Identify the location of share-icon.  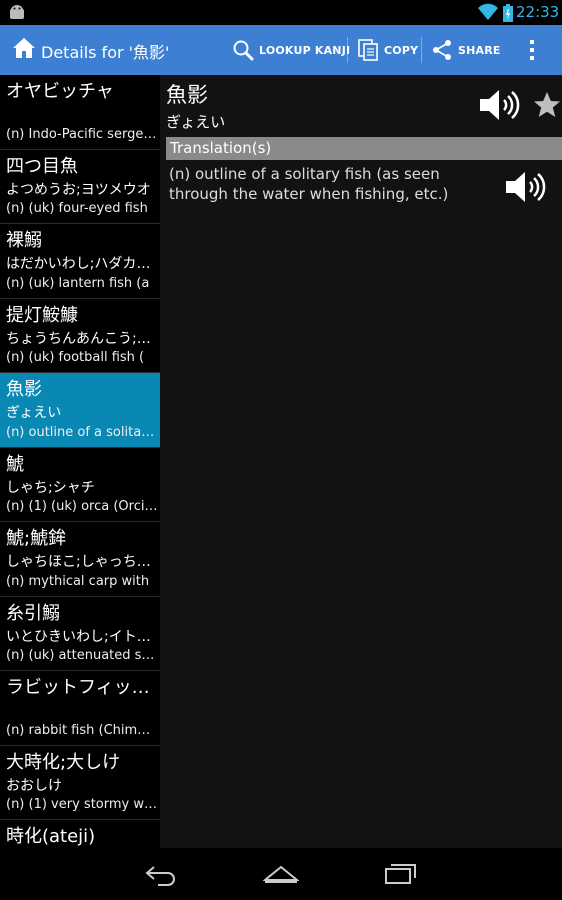
(442, 50).